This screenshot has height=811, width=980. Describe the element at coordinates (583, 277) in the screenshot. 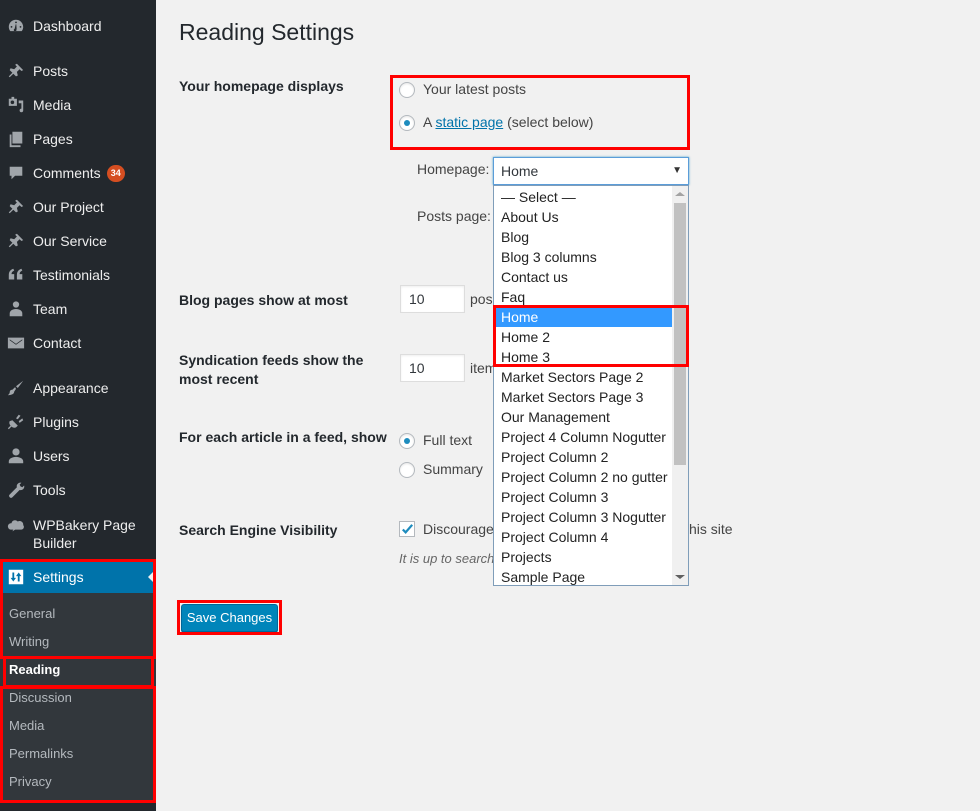

I see `dropdown-option: Contact us` at that location.